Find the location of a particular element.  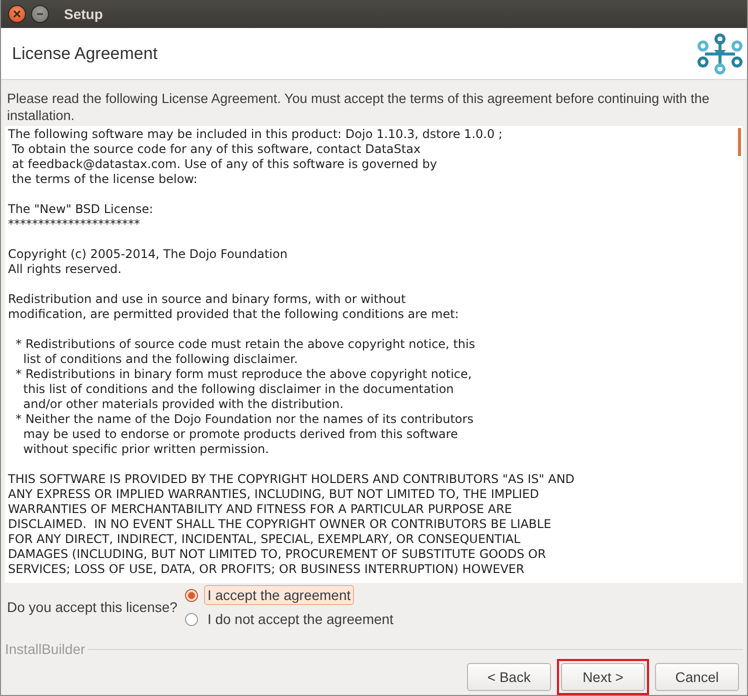

license-paragraph: * Redistributions of source code must retain the above copyright notice, this list of conditions and the following disclaimer. * Redistributions in binary form must reproduce the above copyright notice, this list of conditions and the following disclaimer in the documentation and/or other materials provided with the distribution. * Neither the name of the Dojo Foundation nor the names of its contributors may be used to endorse or promote products derived from this software without specific prior written permission. is located at coordinates (245, 397).